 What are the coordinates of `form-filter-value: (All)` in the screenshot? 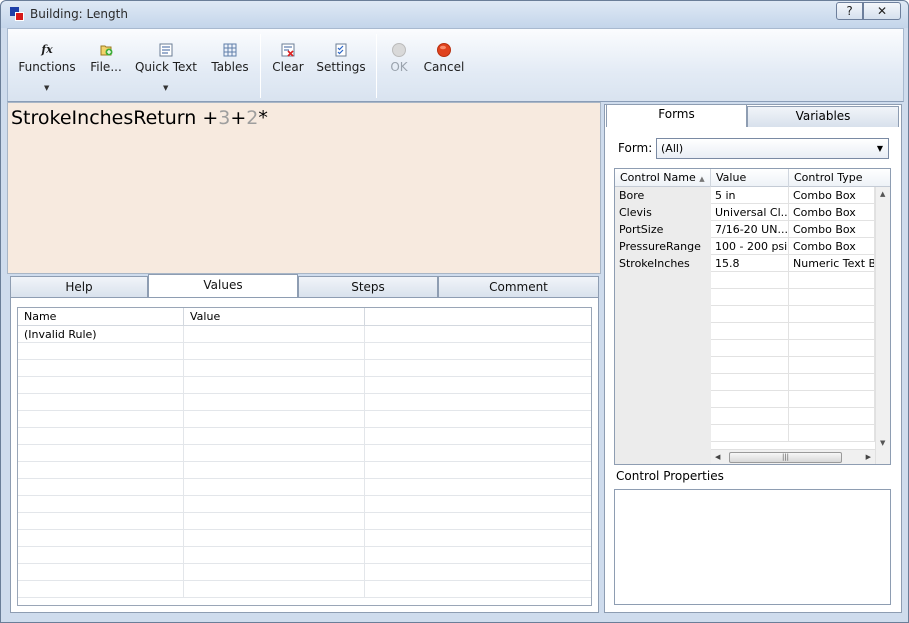 It's located at (672, 148).